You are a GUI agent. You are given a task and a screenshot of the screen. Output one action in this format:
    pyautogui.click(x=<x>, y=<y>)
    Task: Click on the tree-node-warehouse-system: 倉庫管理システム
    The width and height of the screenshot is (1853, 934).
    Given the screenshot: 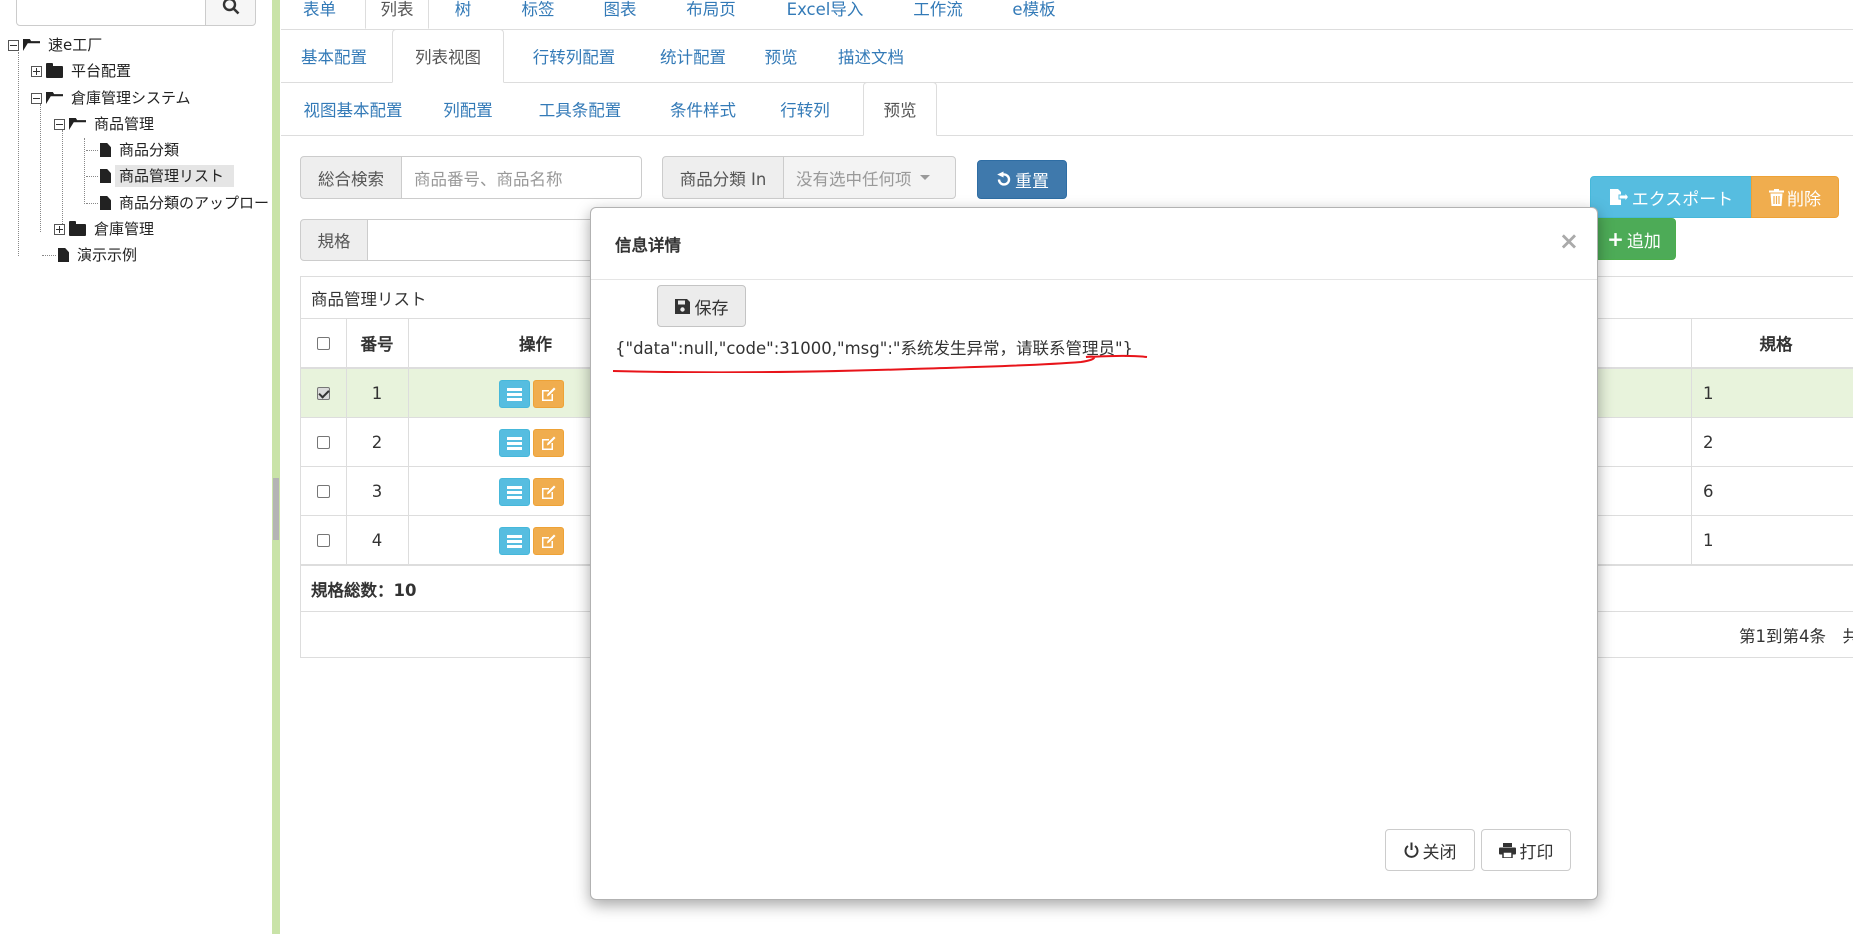 What is the action you would take?
    pyautogui.click(x=113, y=98)
    